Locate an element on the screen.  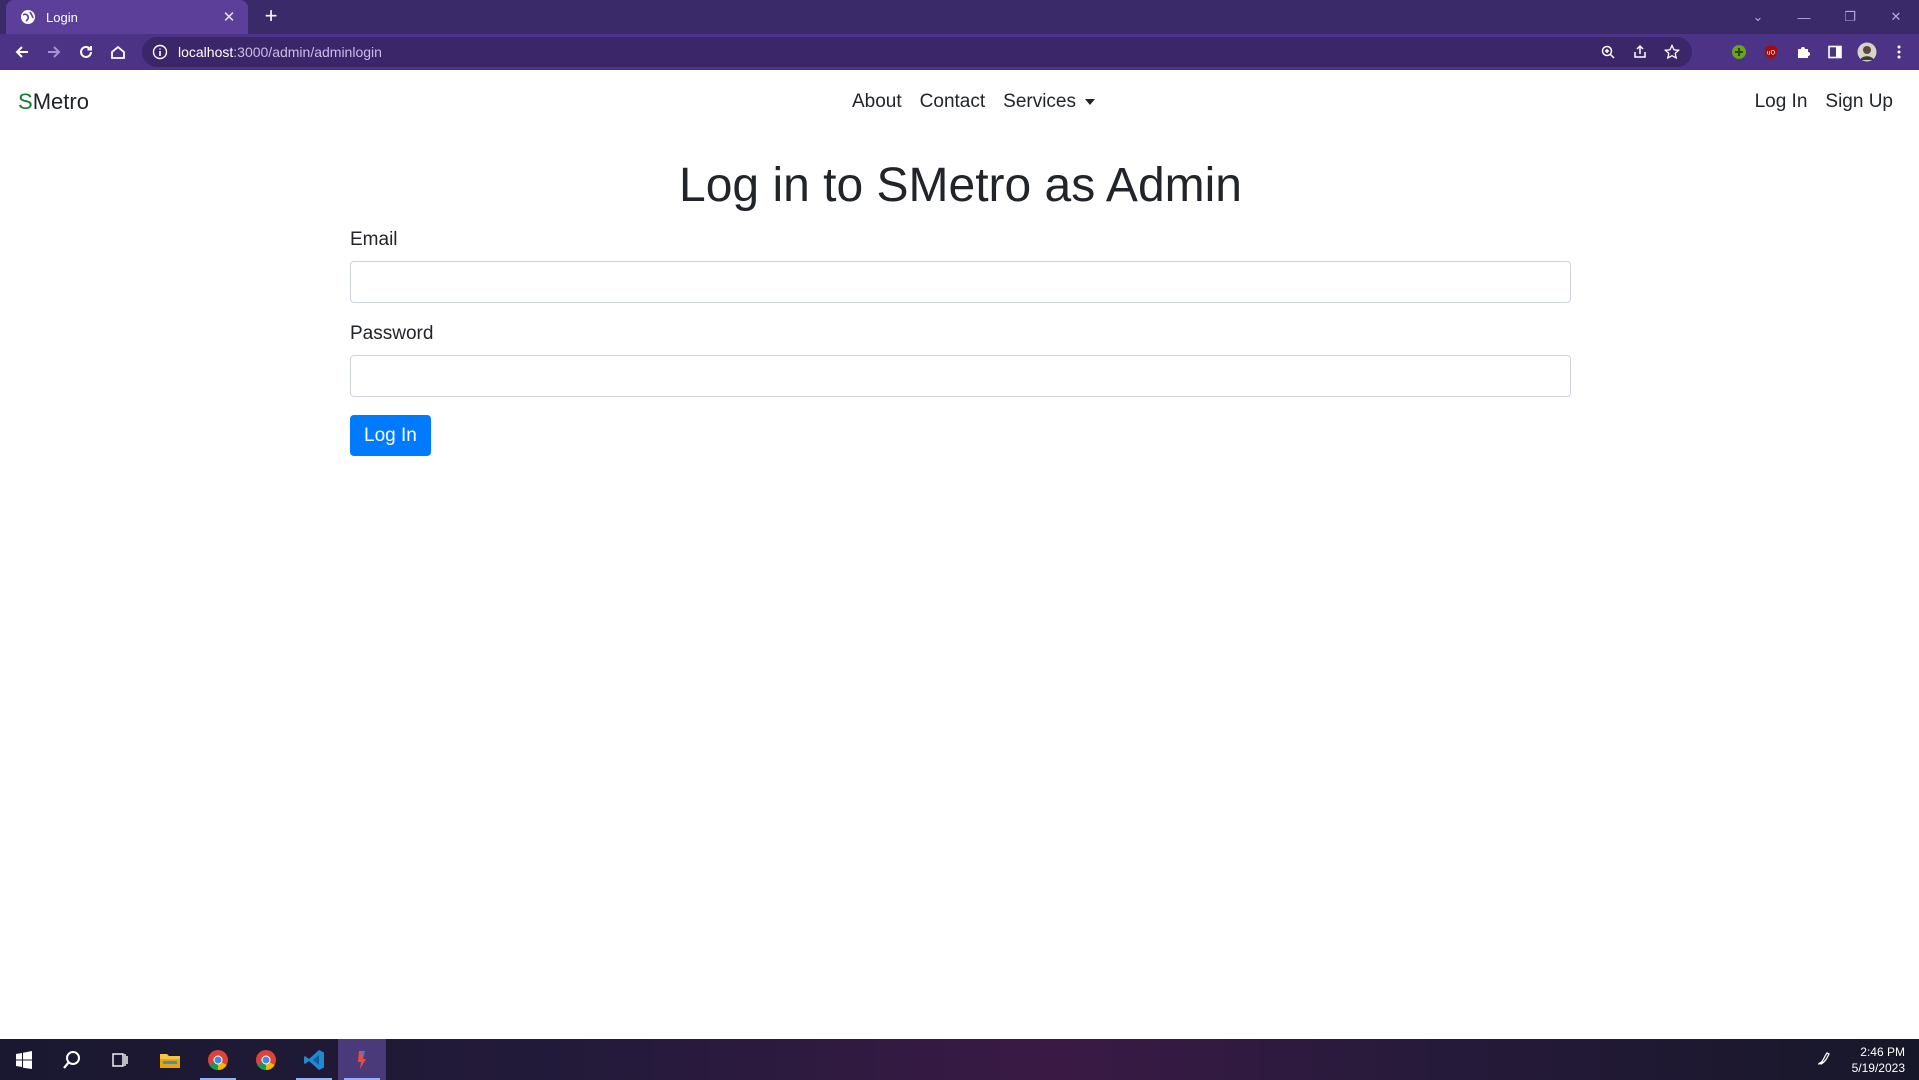
zoom-icon is located at coordinates (1608, 52).